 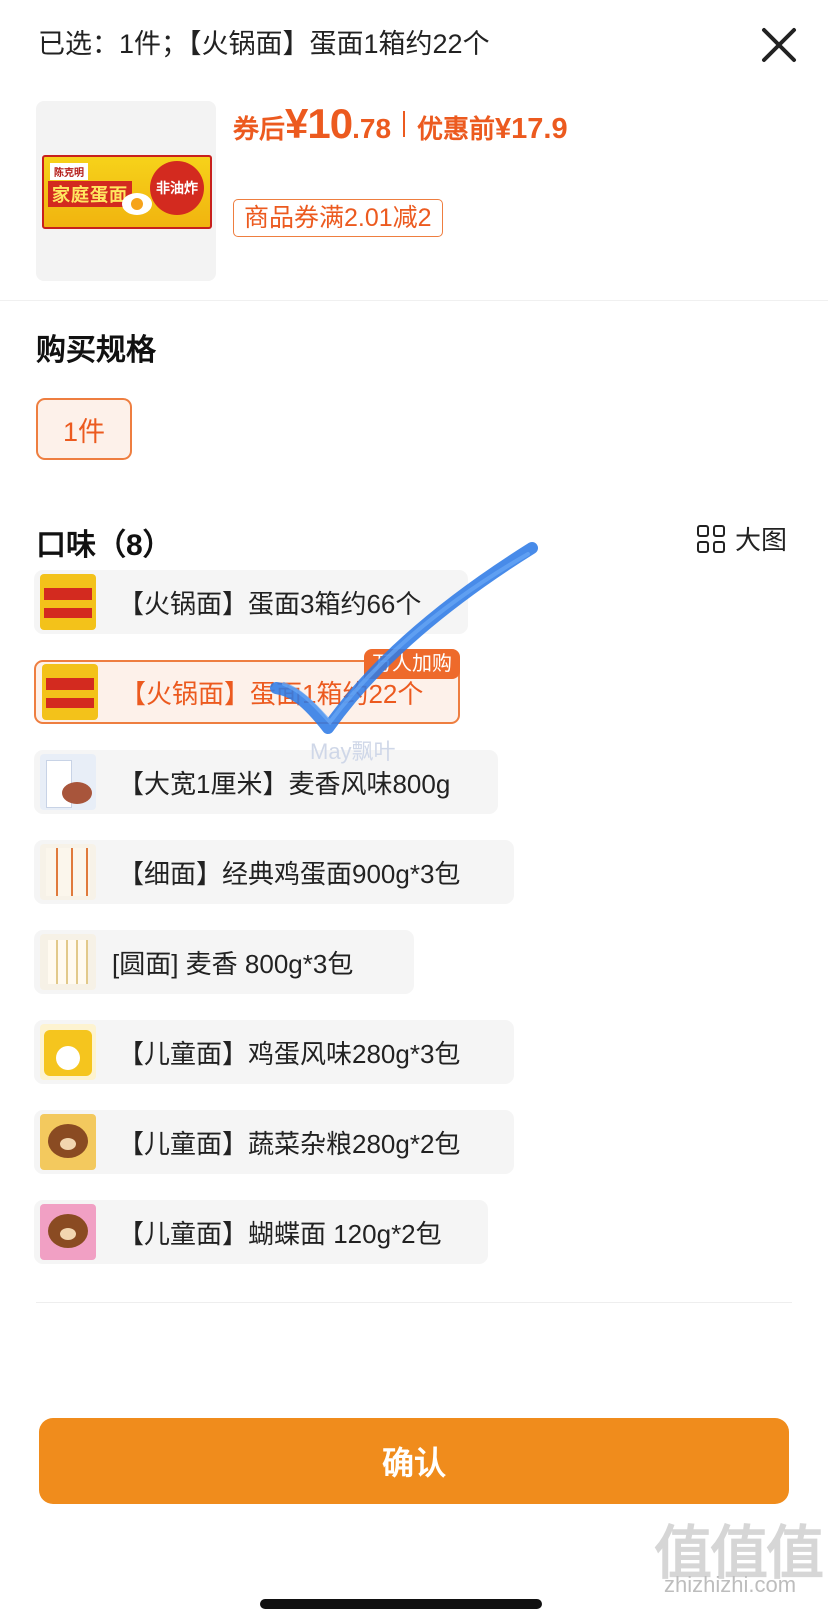 I want to click on flavor-option-label: [圆面] 麦香 800g*3包, so click(x=233, y=963).